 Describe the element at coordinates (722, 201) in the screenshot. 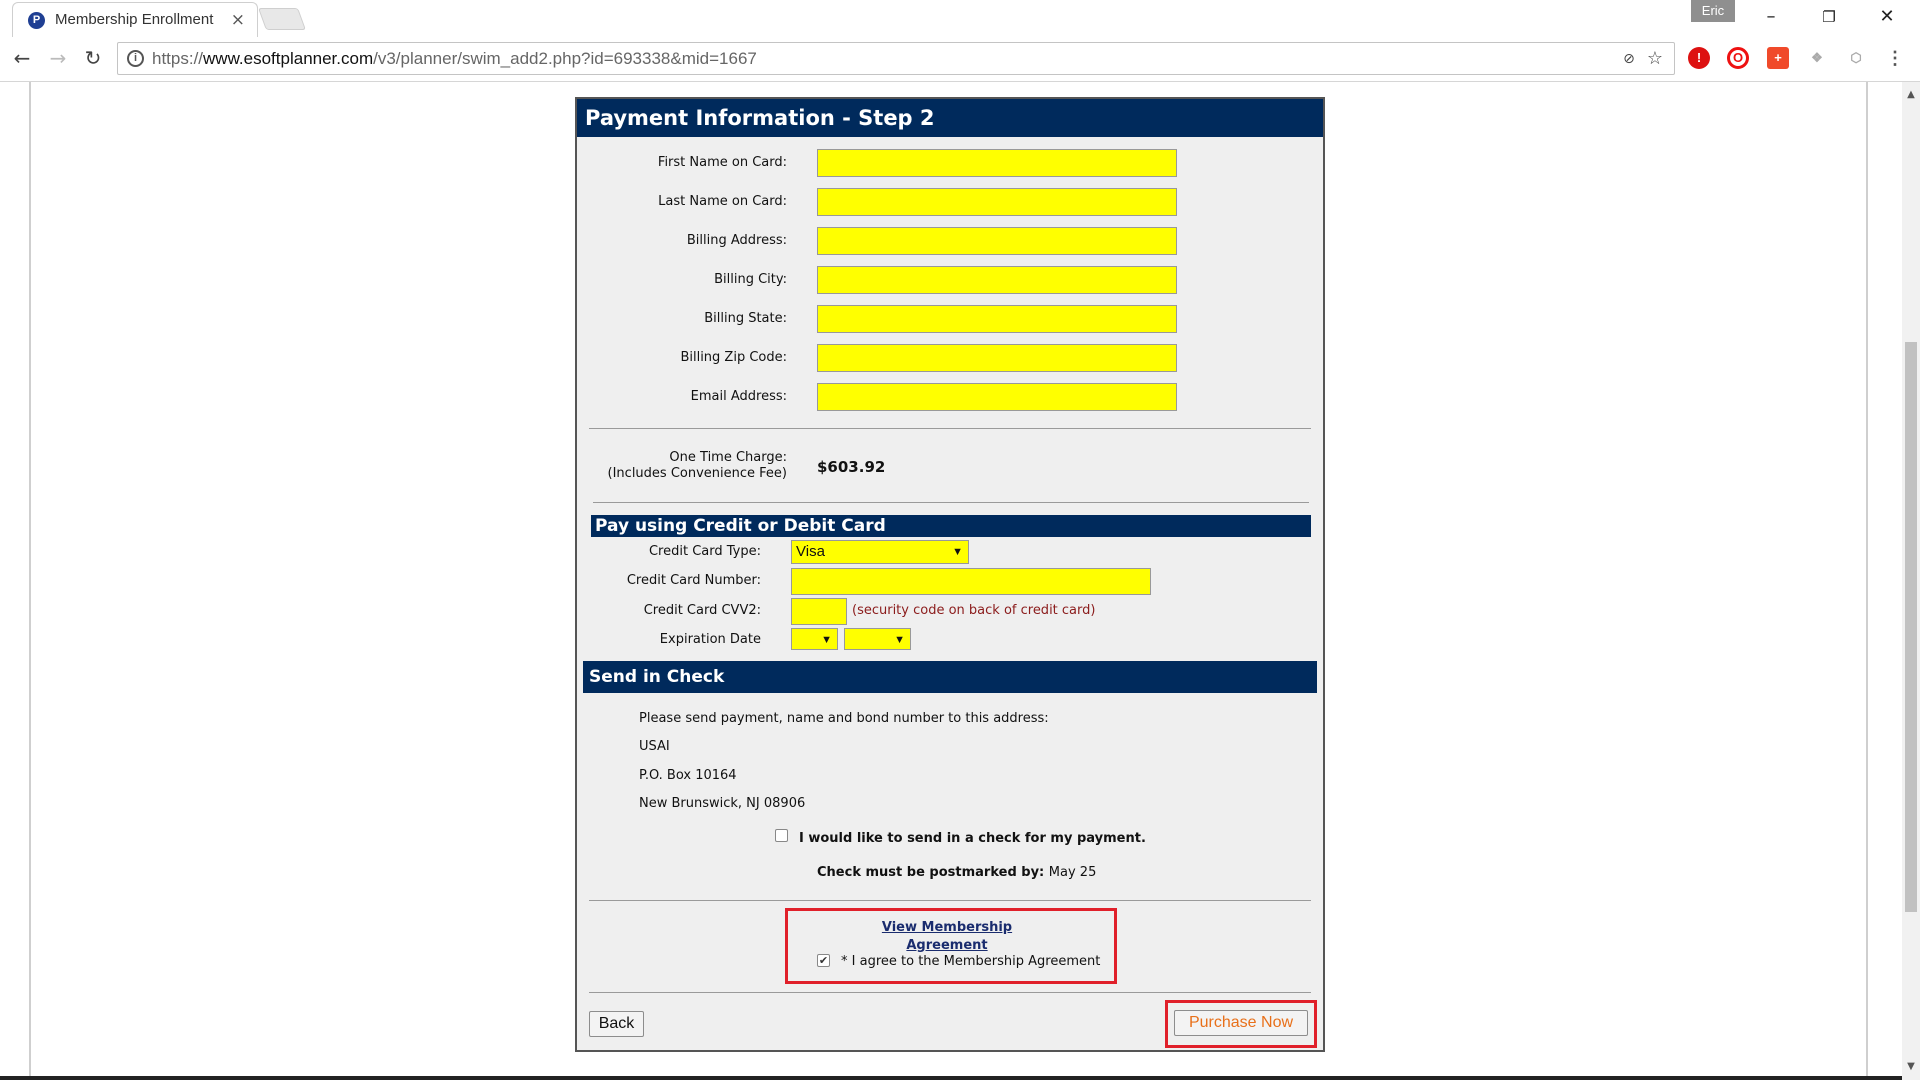

I see `last-name-label: Last Name on Card:` at that location.